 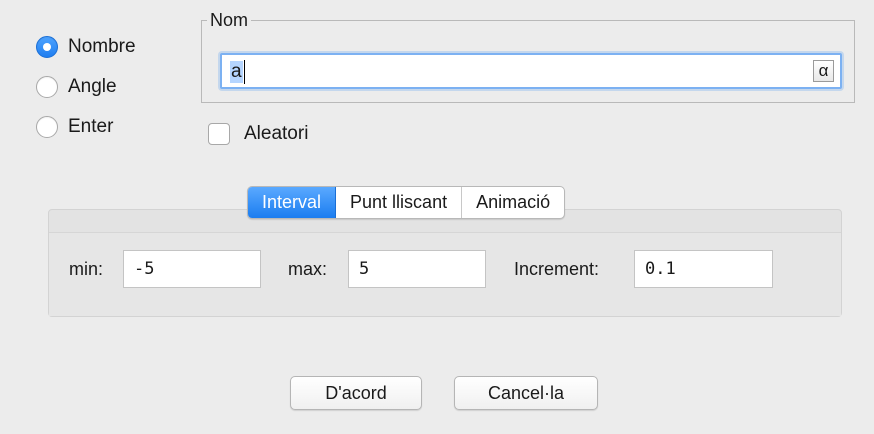 What do you see at coordinates (531, 71) in the screenshot?
I see `name-input: a α` at bounding box center [531, 71].